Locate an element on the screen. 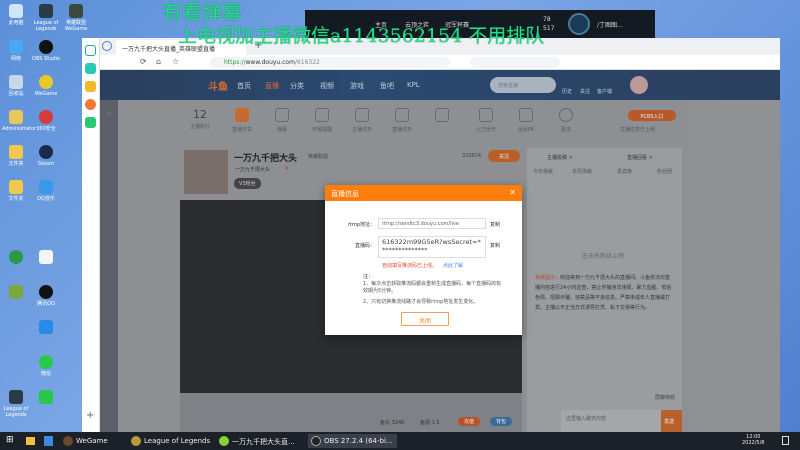  star-icon: ☆ is located at coordinates (175, 61).